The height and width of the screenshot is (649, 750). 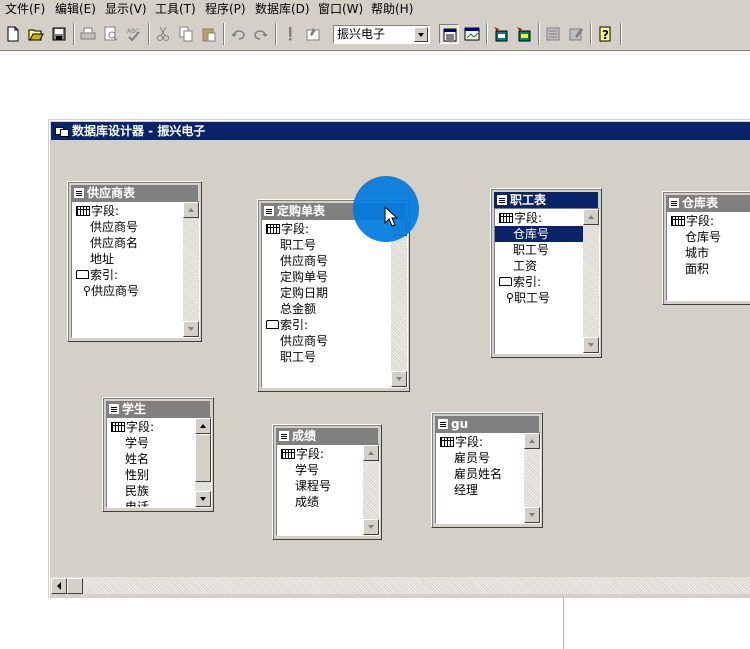 I want to click on new-icon, so click(x=13, y=34).